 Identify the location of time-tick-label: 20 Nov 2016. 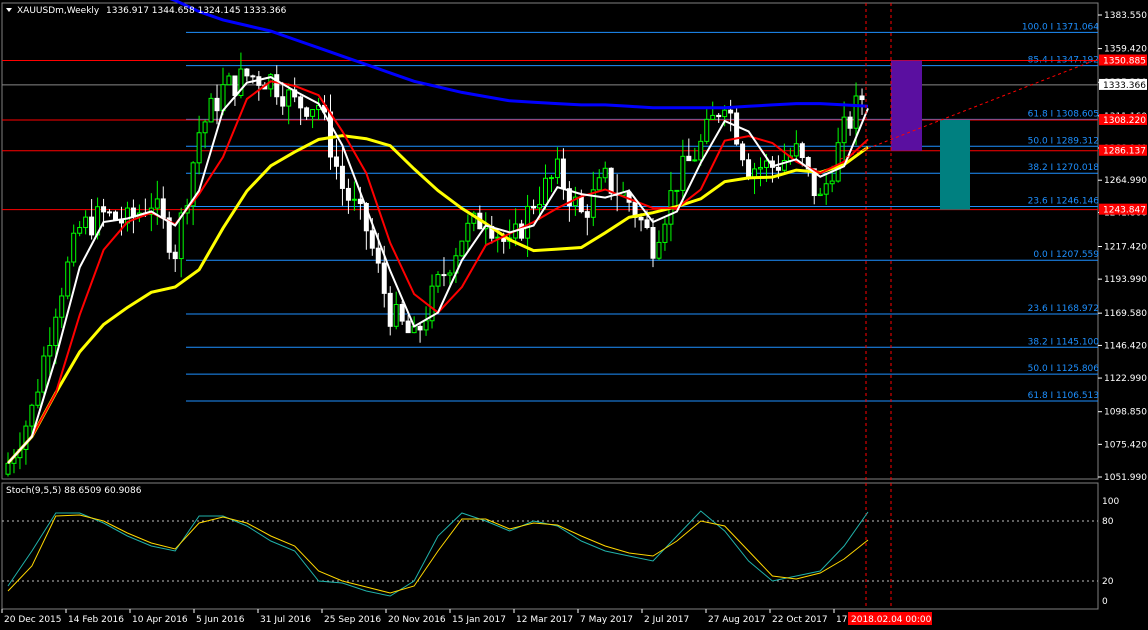
(417, 620).